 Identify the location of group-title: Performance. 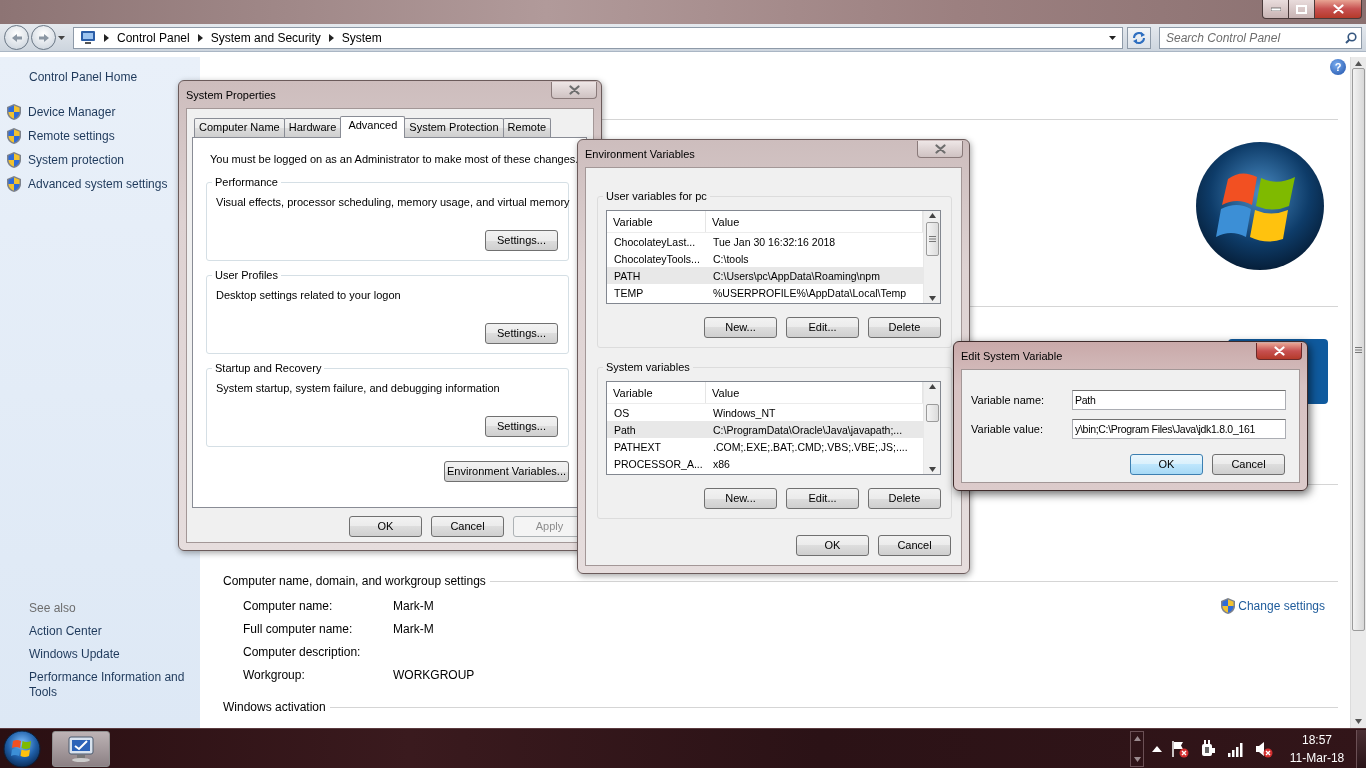
(246, 182).